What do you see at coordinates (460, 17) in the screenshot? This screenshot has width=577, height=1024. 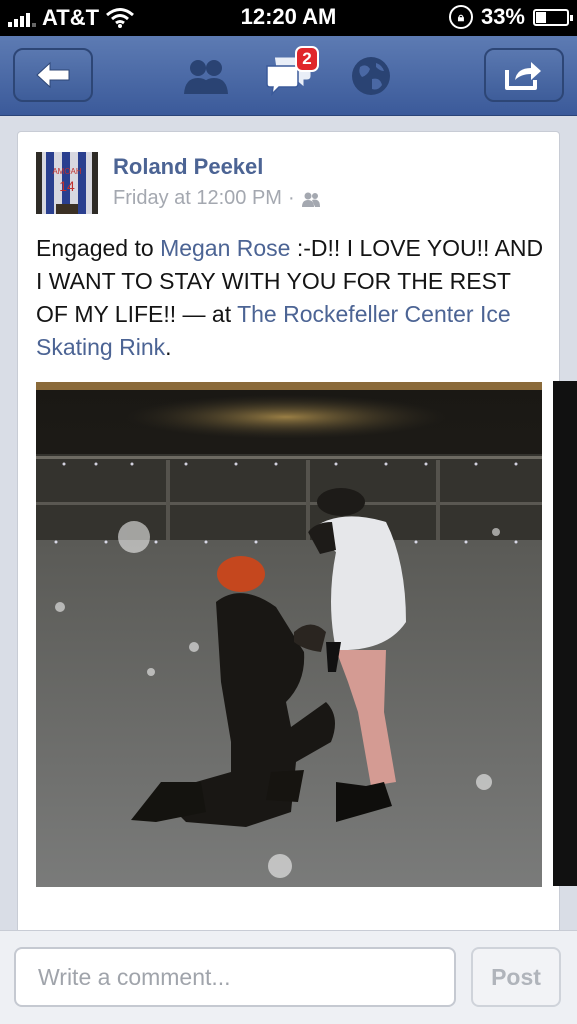 I see `rotation-lock-icon: 🔒︎` at bounding box center [460, 17].